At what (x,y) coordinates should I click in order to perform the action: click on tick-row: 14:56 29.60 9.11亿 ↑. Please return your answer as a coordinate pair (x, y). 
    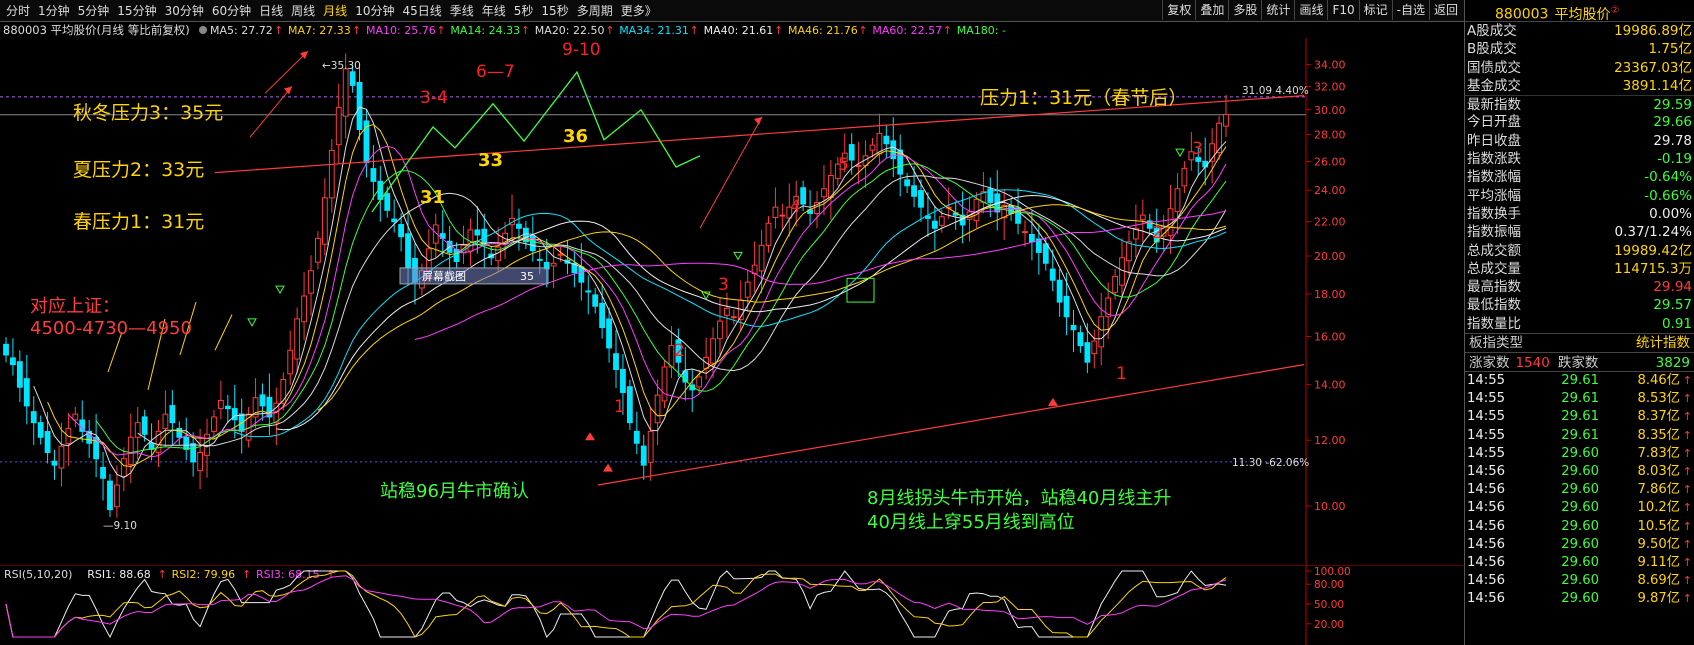
    Looking at the image, I should click on (1579, 563).